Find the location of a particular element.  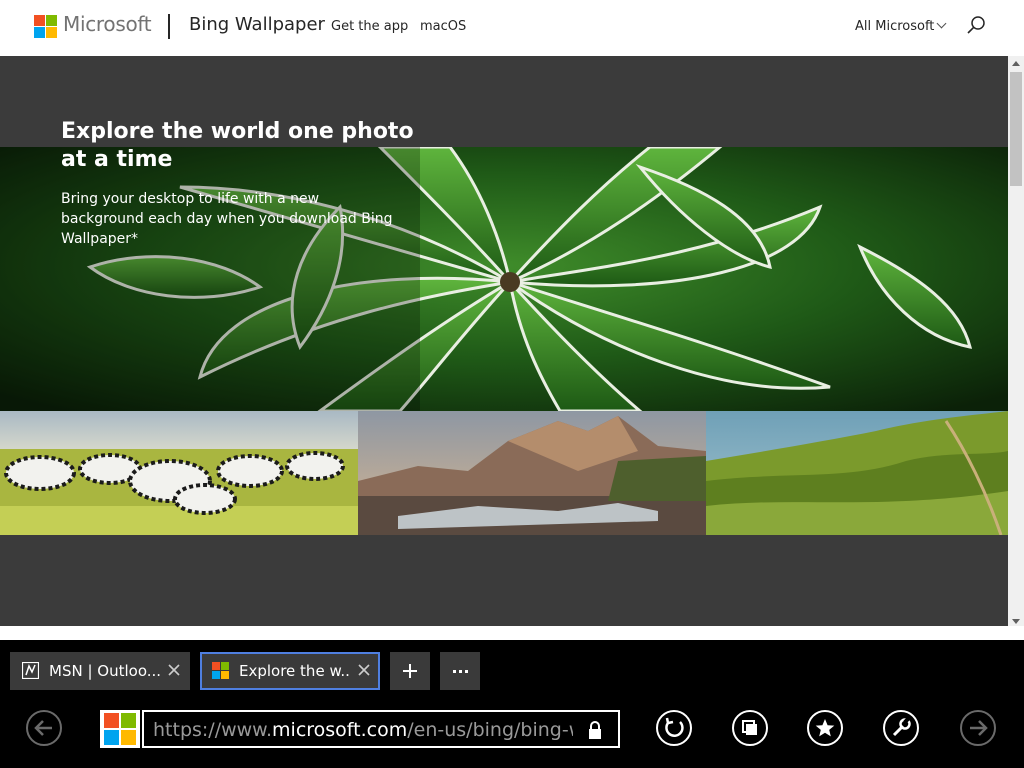

forward-button is located at coordinates (978, 728).